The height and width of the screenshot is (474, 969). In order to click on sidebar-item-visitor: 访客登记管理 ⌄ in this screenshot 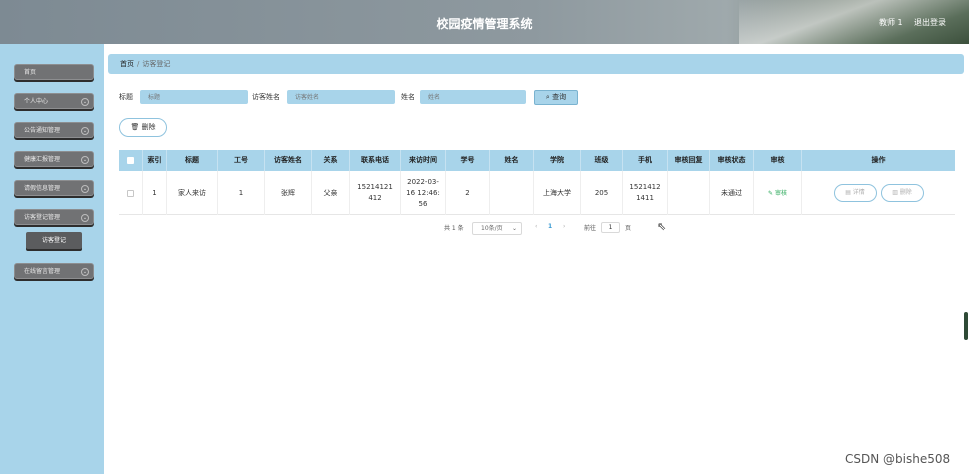, I will do `click(54, 217)`.